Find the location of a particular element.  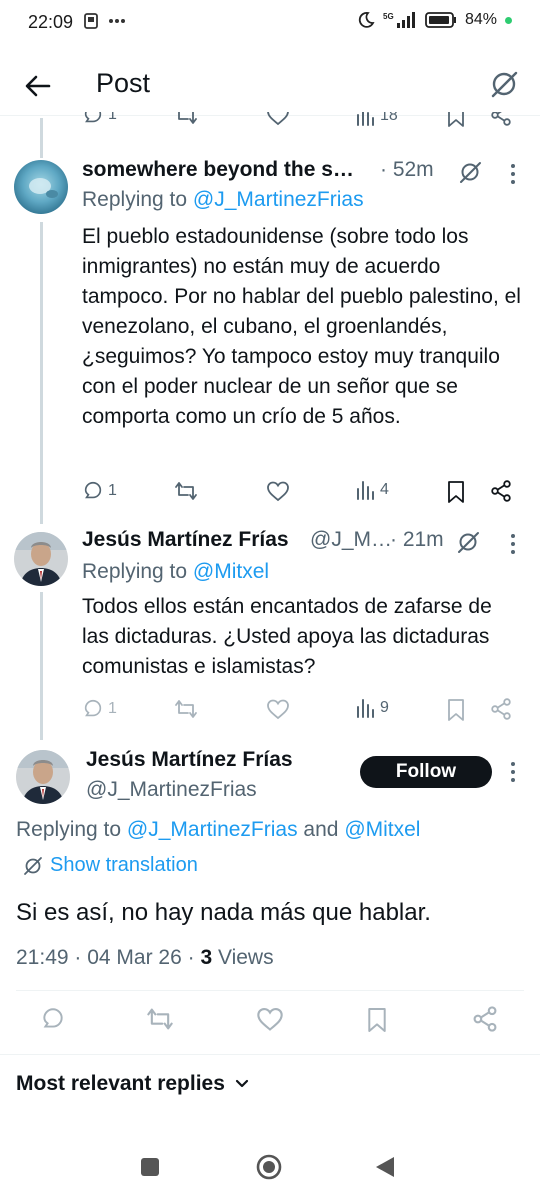

replies-sort-dropdown: Most relevant replies is located at coordinates (132, 1084).